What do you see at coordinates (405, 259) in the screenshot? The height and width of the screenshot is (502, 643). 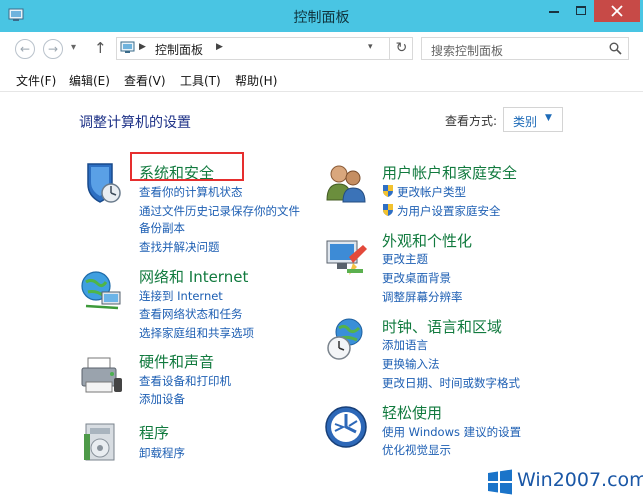 I see `link-change-theme: 更改主题` at bounding box center [405, 259].